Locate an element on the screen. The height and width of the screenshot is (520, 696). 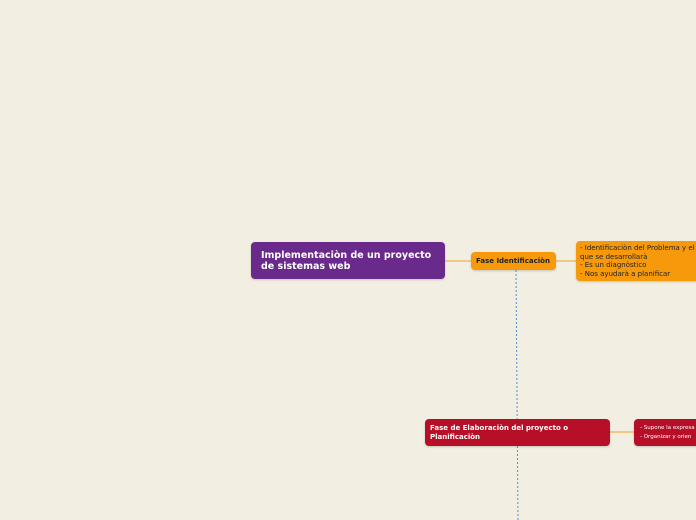
detail-line: - Es un diagnòstico is located at coordinates (613, 265).